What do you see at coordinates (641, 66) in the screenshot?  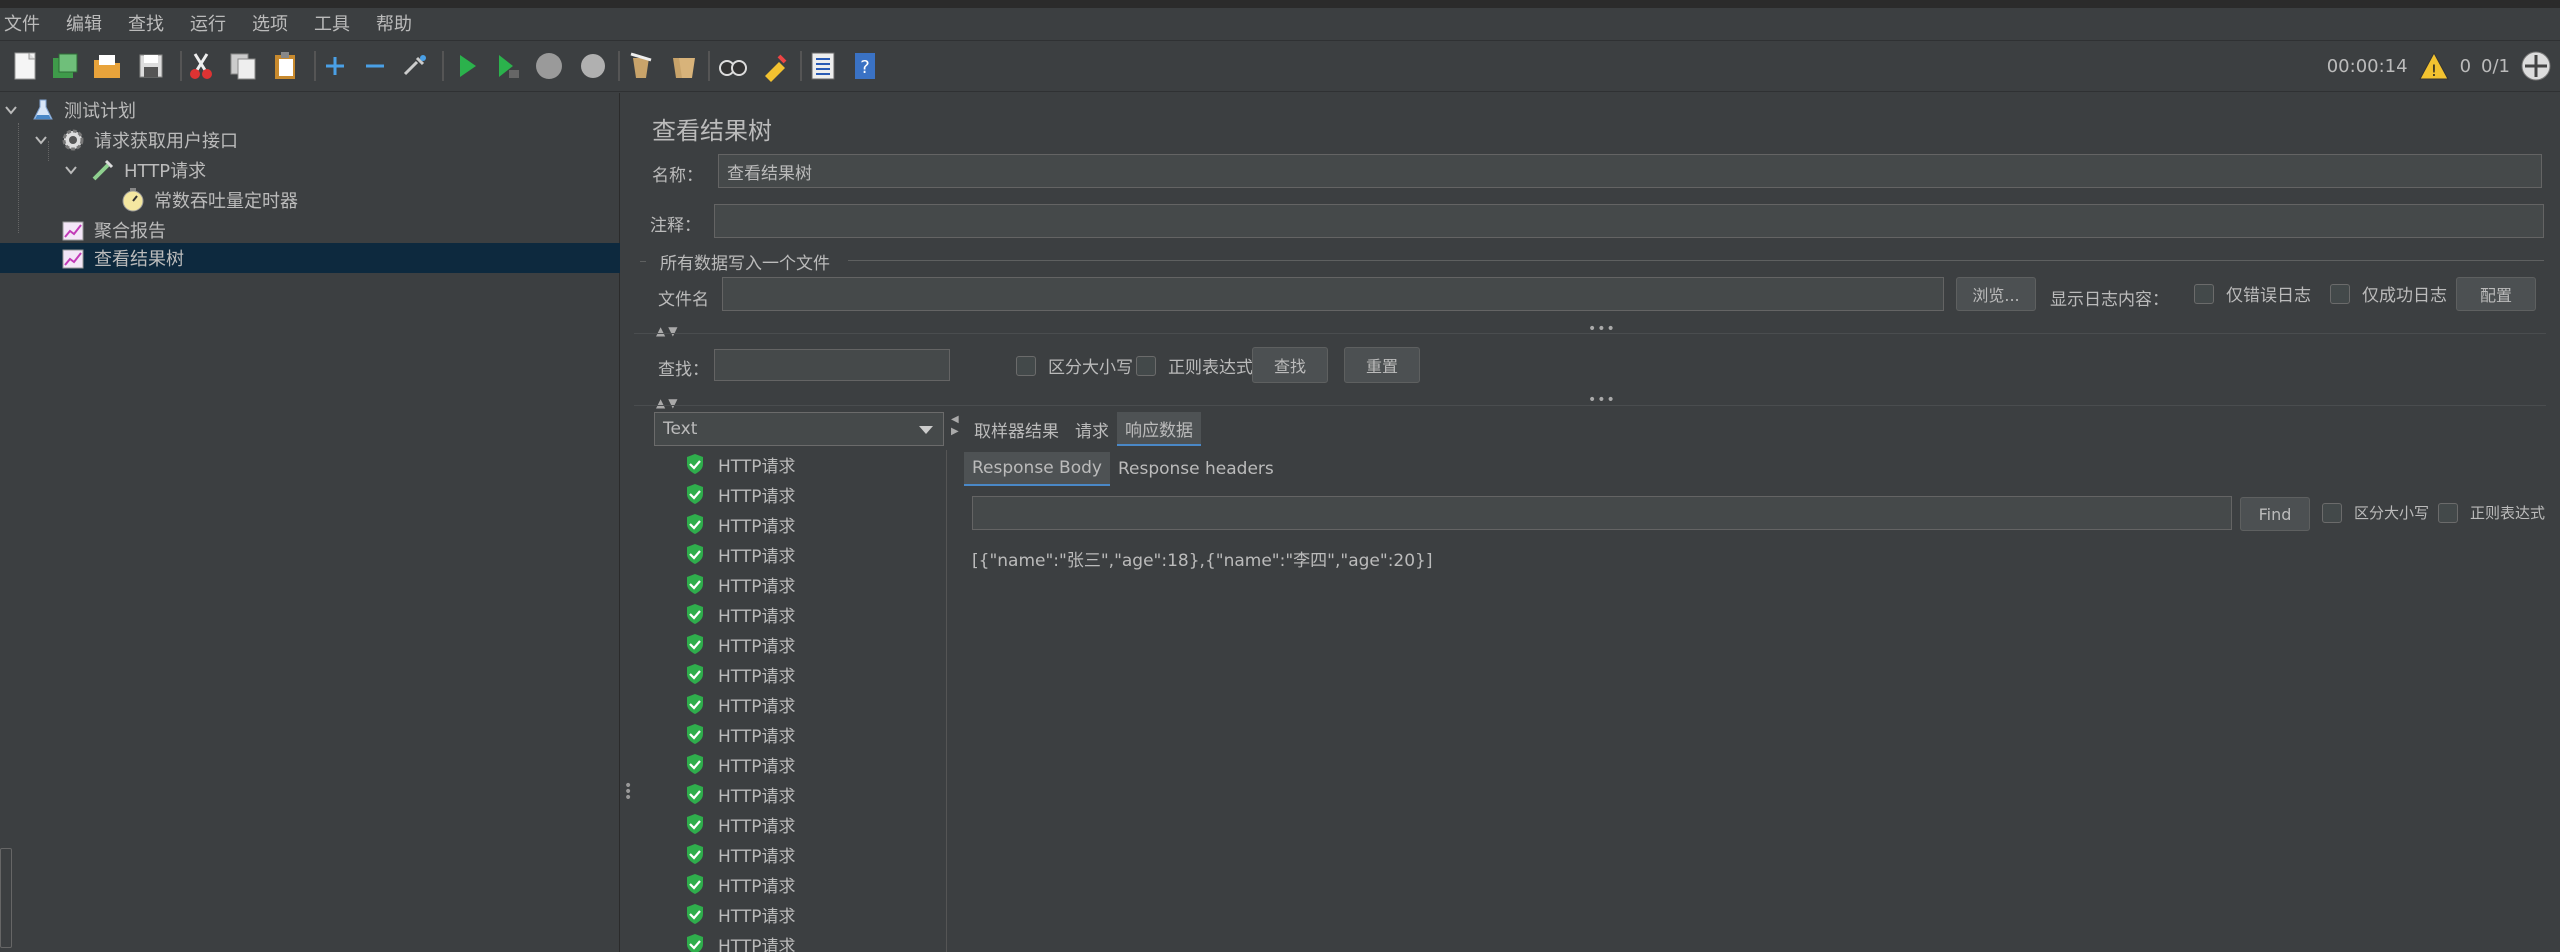 I see `clear-icon` at bounding box center [641, 66].